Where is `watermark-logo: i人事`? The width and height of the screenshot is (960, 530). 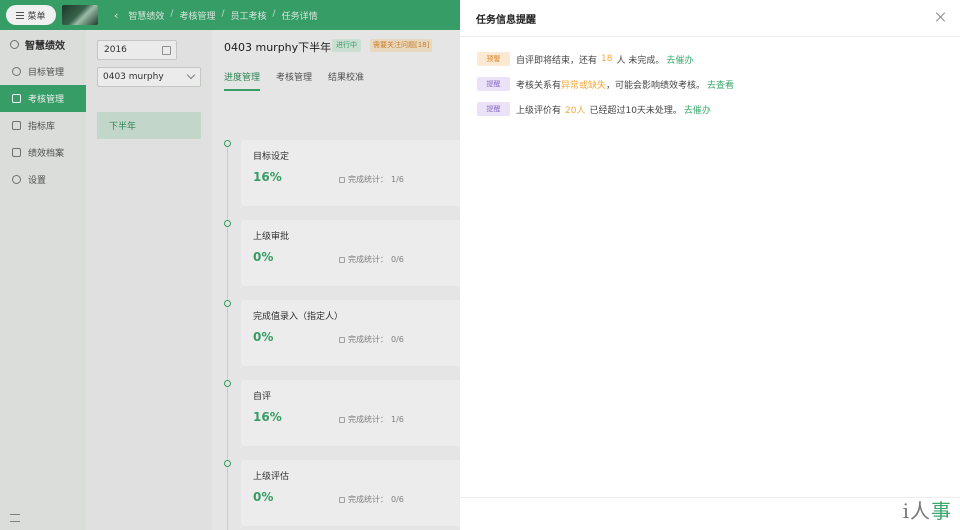
watermark-logo: i人事 is located at coordinates (927, 509).